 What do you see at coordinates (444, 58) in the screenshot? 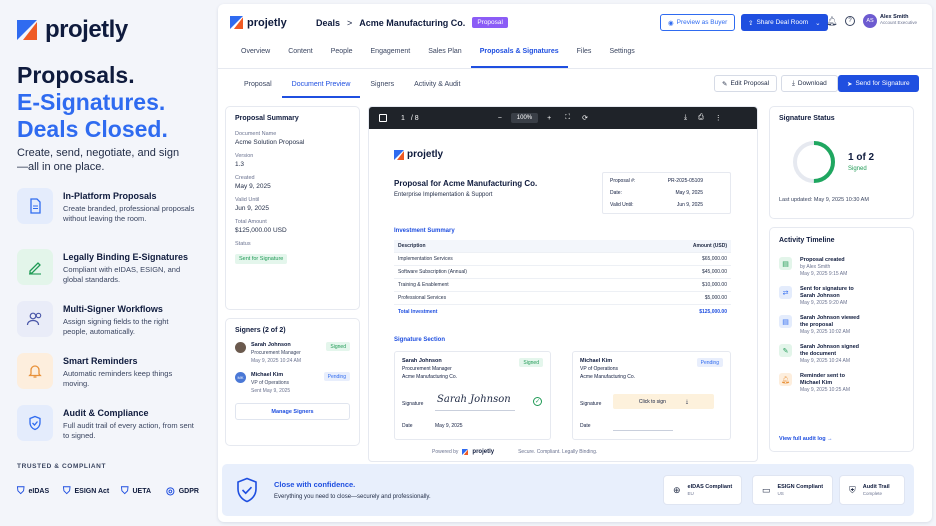
I see `tab-sales-plan: Sales Plan` at bounding box center [444, 58].